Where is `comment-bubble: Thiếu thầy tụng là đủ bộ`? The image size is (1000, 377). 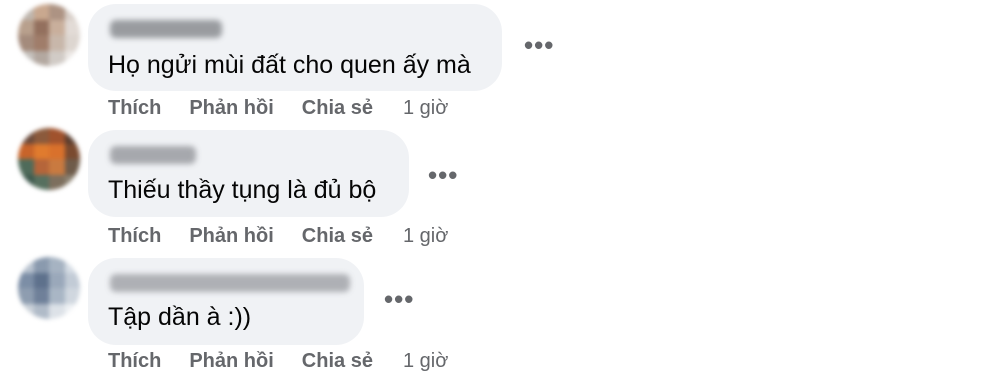 comment-bubble: Thiếu thầy tụng là đủ bộ is located at coordinates (248, 173).